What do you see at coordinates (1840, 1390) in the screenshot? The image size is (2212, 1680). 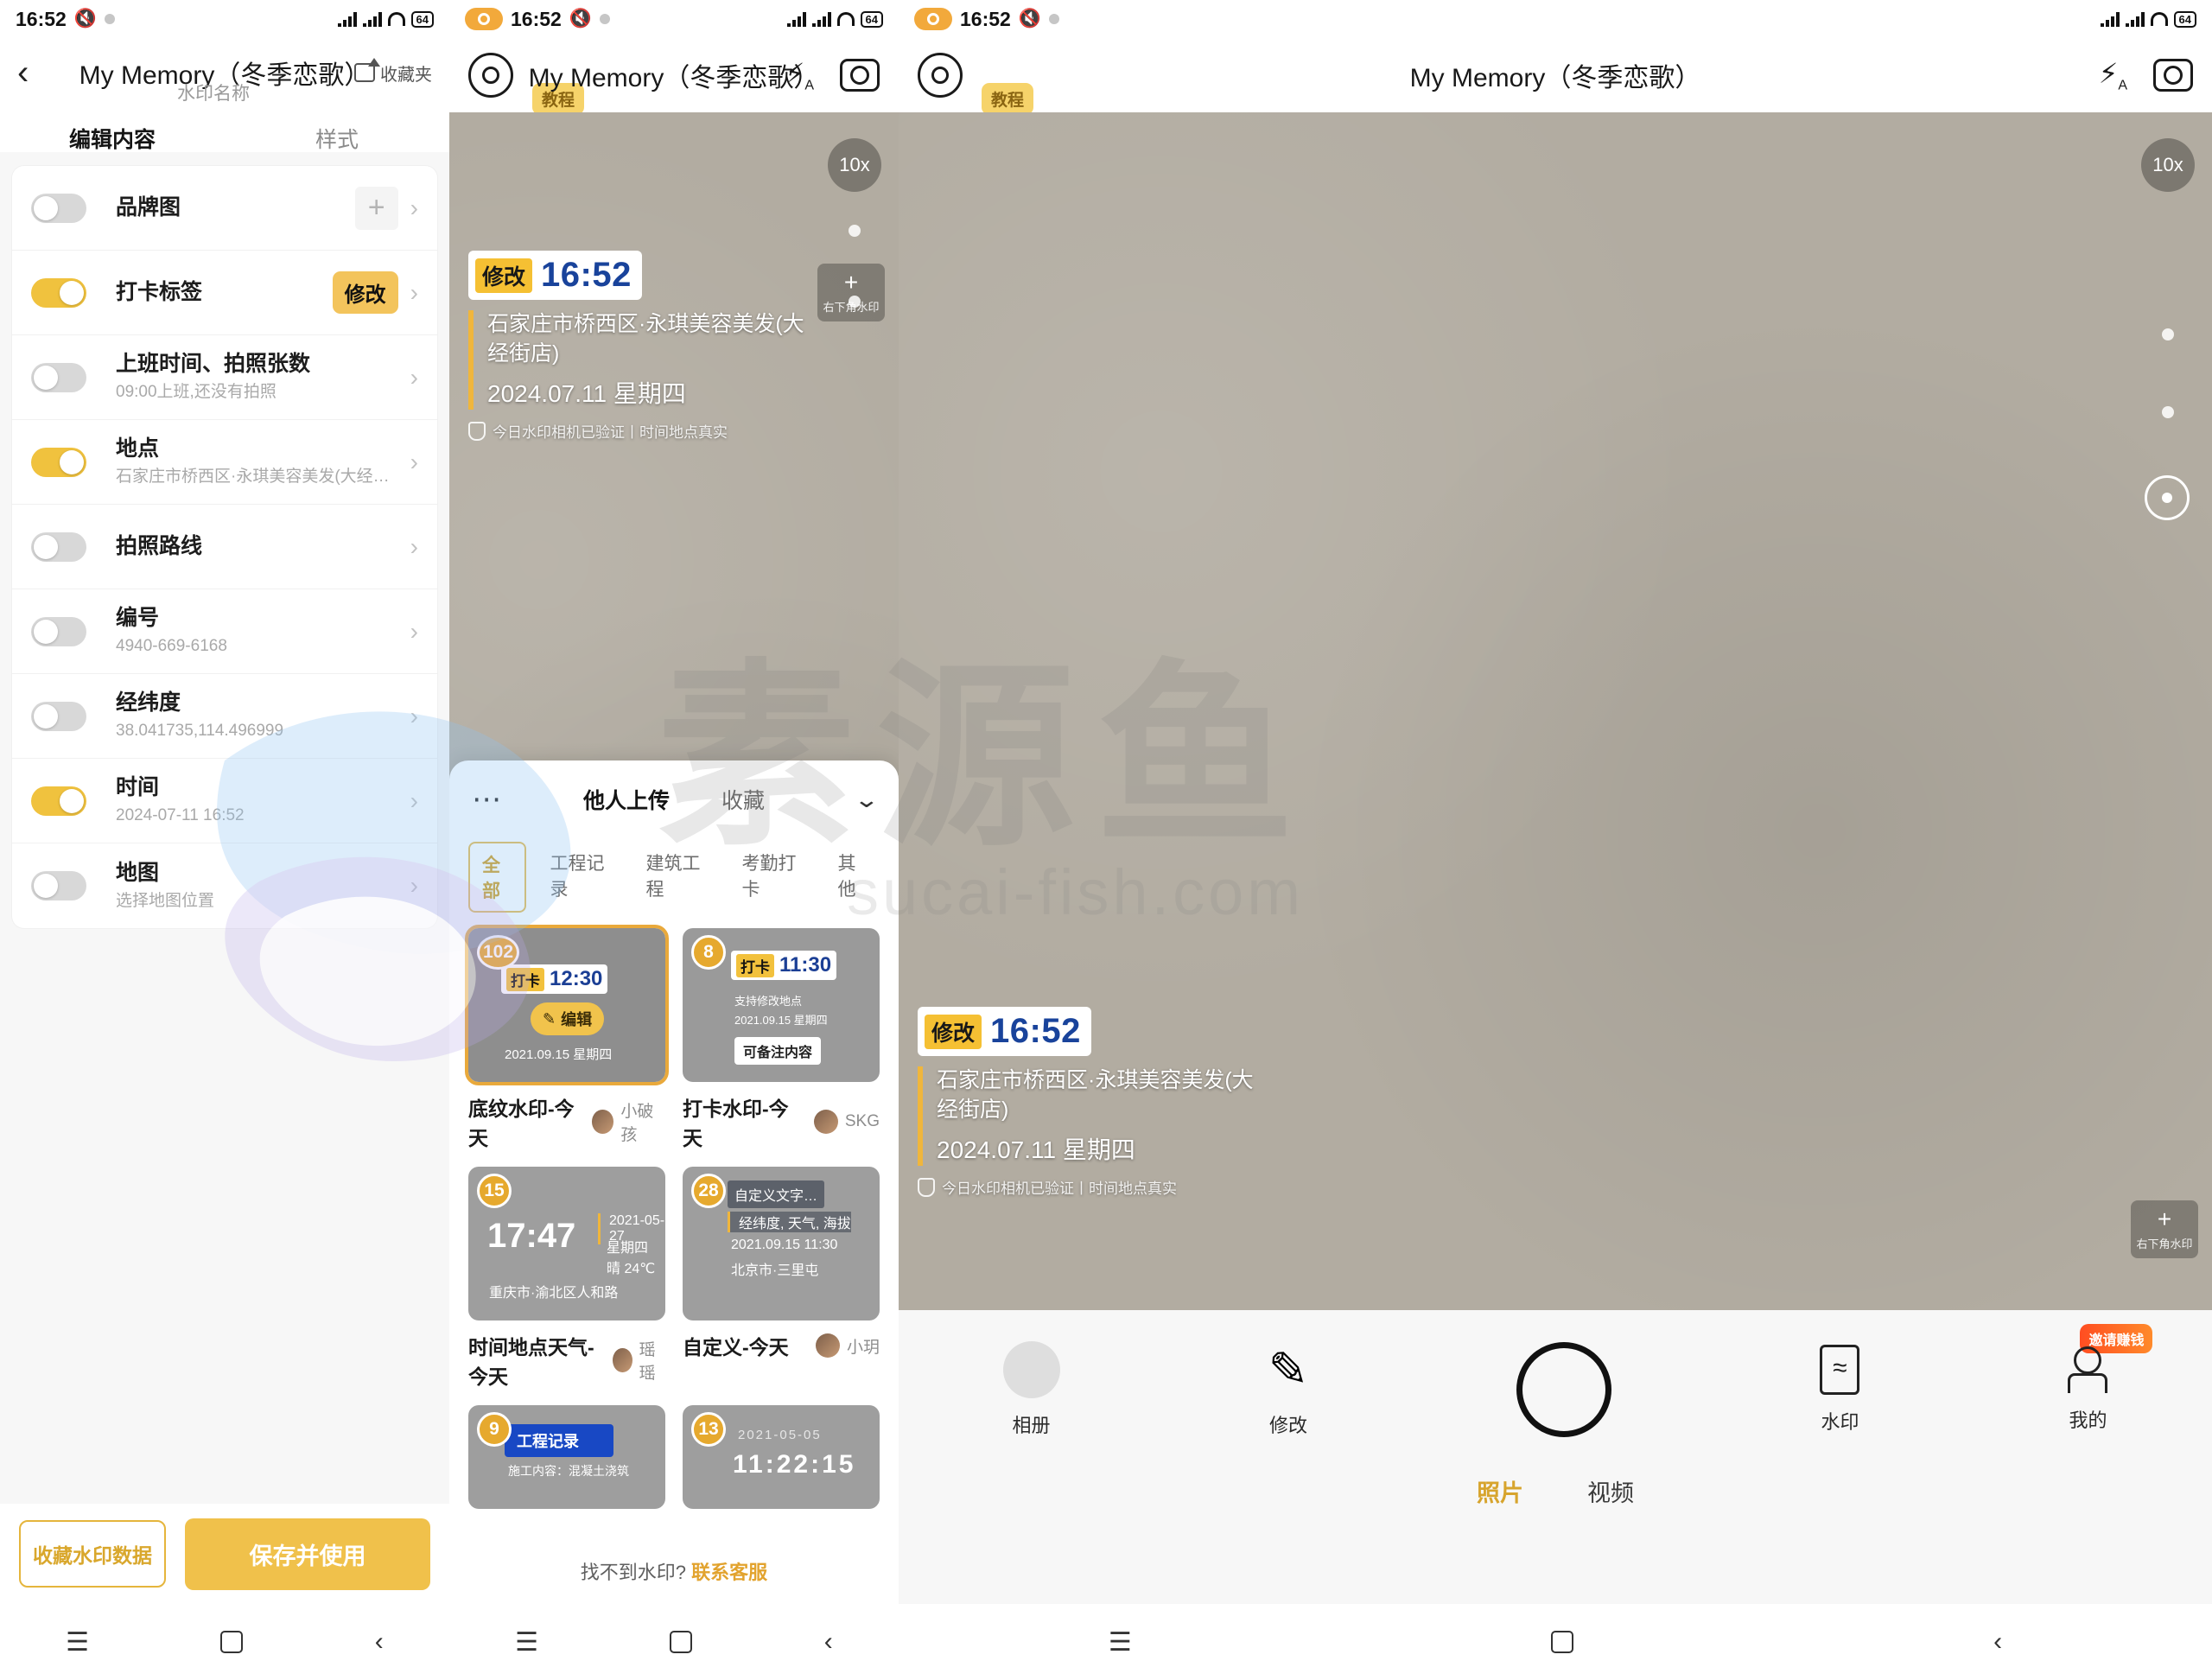 I see `watermark-button: 水印` at bounding box center [1840, 1390].